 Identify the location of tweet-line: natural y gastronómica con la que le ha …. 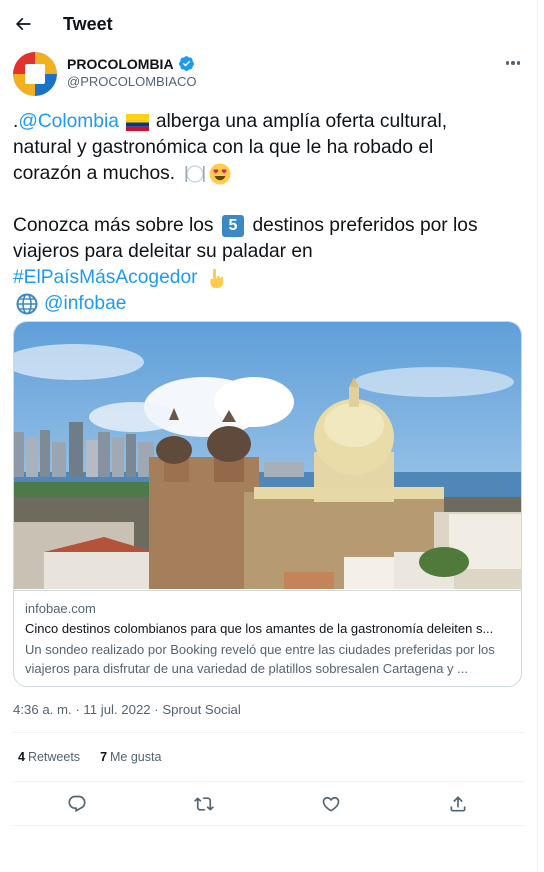
(268, 148).